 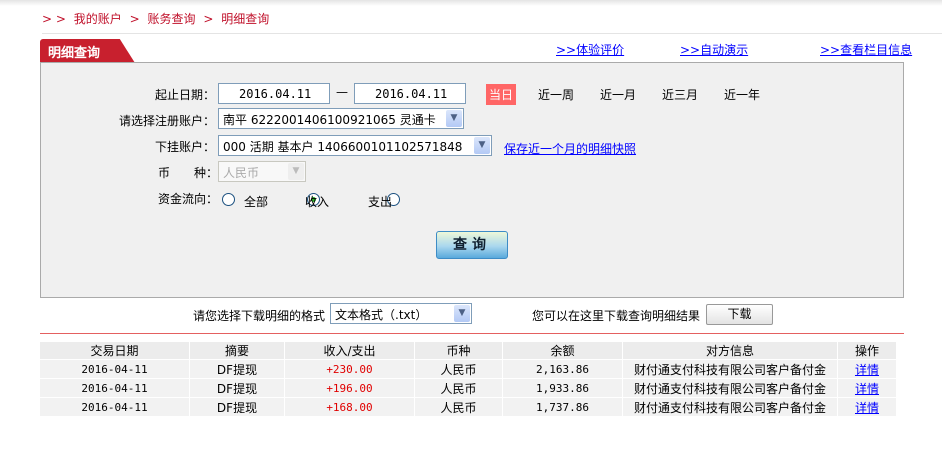 I want to click on flow-all-label: 全部, so click(x=256, y=201).